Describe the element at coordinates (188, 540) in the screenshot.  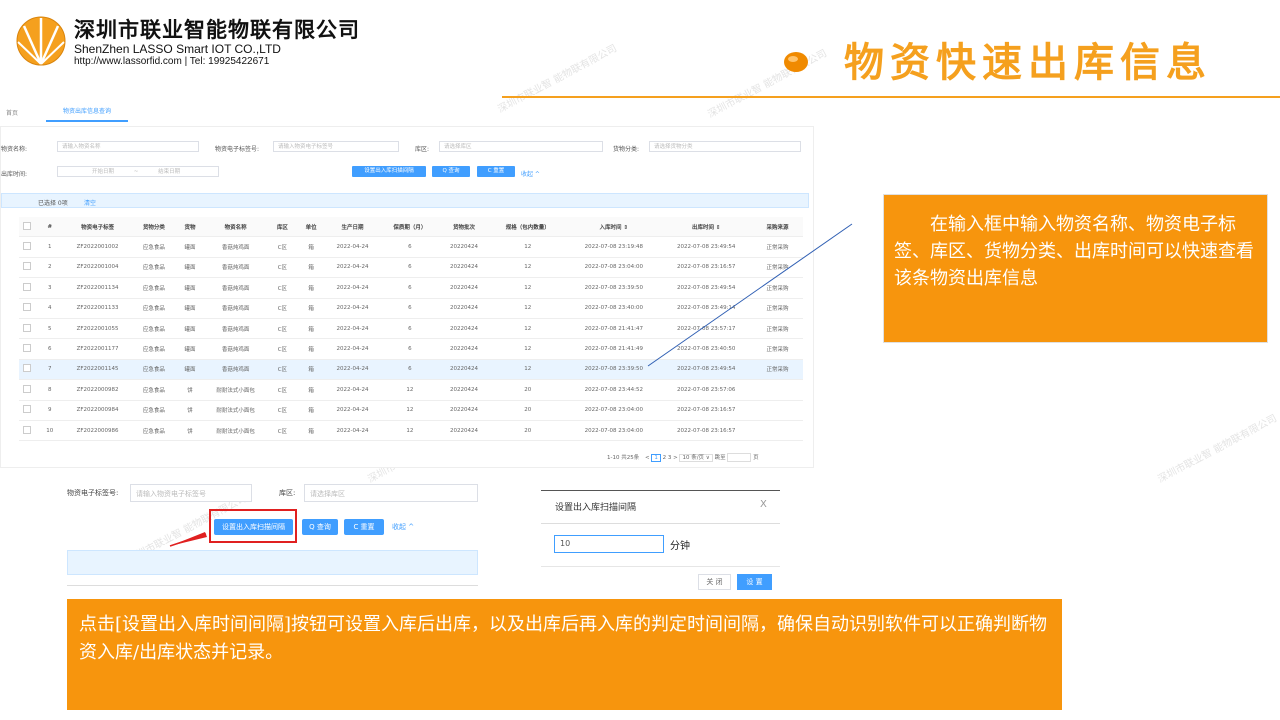
I see `red-arrow-line` at that location.